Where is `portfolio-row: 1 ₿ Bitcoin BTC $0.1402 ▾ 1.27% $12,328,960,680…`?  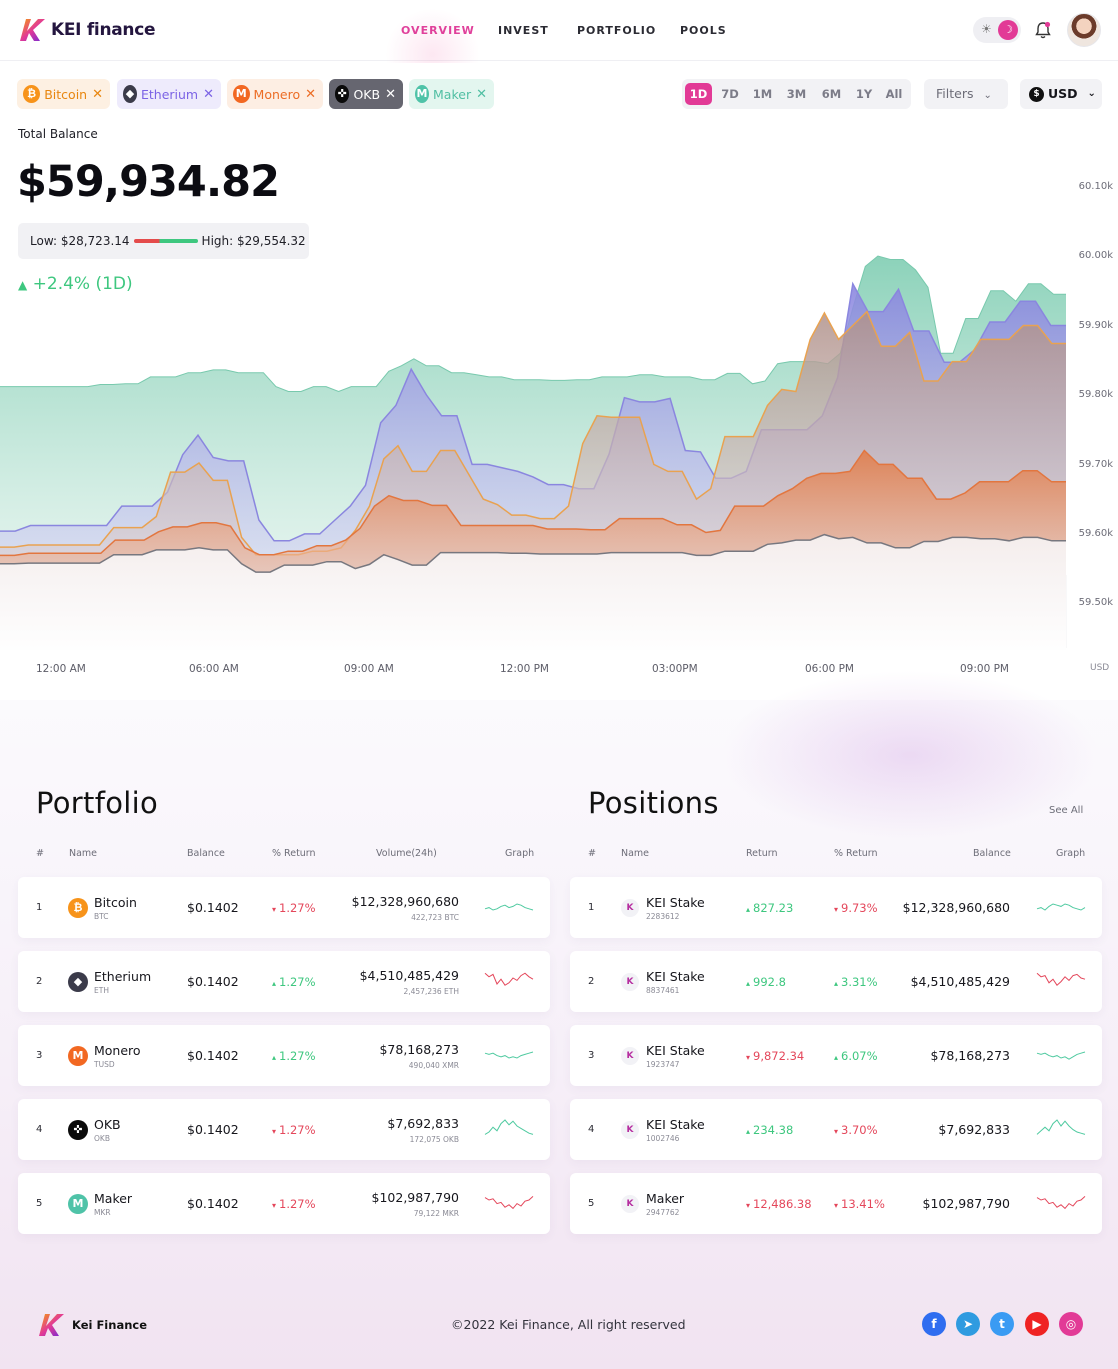 portfolio-row: 1 ₿ Bitcoin BTC $0.1402 ▾ 1.27% $12,328,960,680… is located at coordinates (284, 907).